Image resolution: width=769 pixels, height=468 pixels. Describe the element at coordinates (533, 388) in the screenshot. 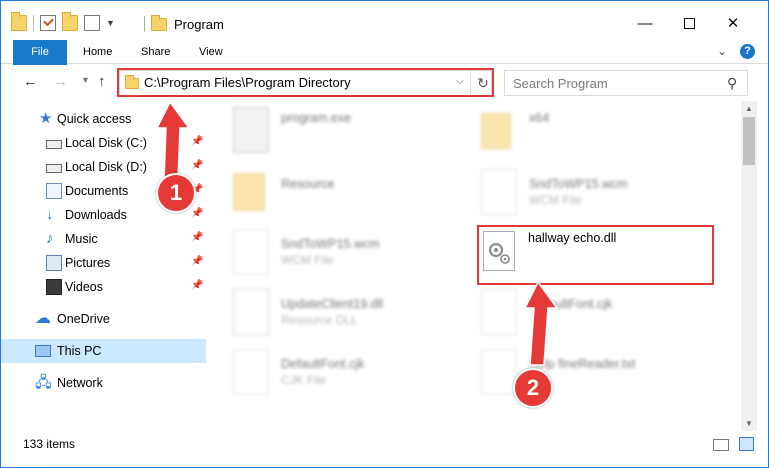

I see `callout-2: 2` at that location.